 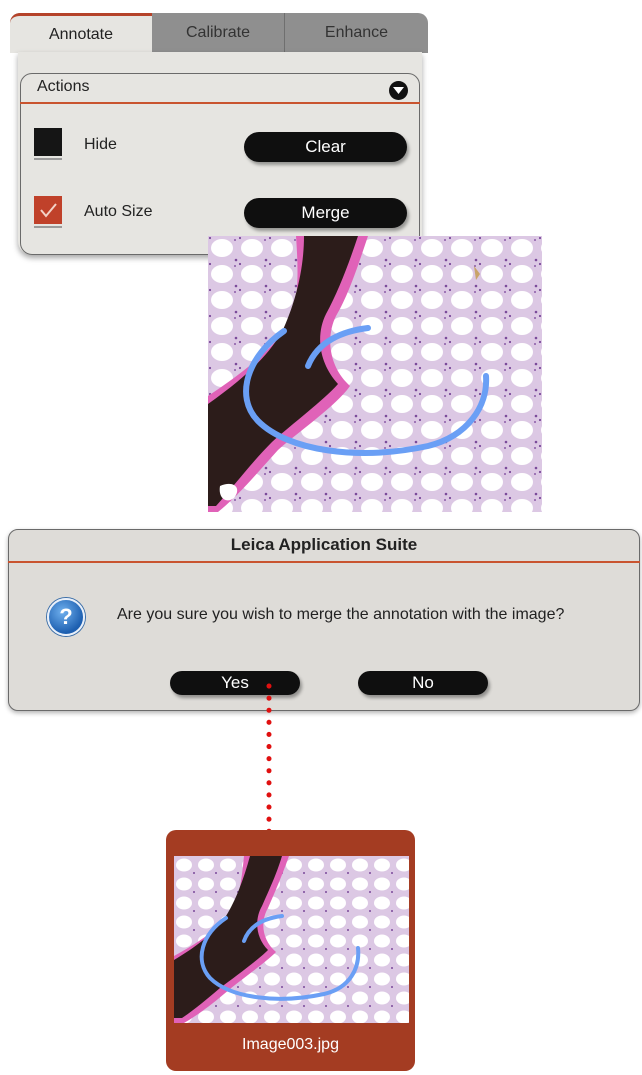 I want to click on auto-size-checkbox-underline, so click(x=48, y=227).